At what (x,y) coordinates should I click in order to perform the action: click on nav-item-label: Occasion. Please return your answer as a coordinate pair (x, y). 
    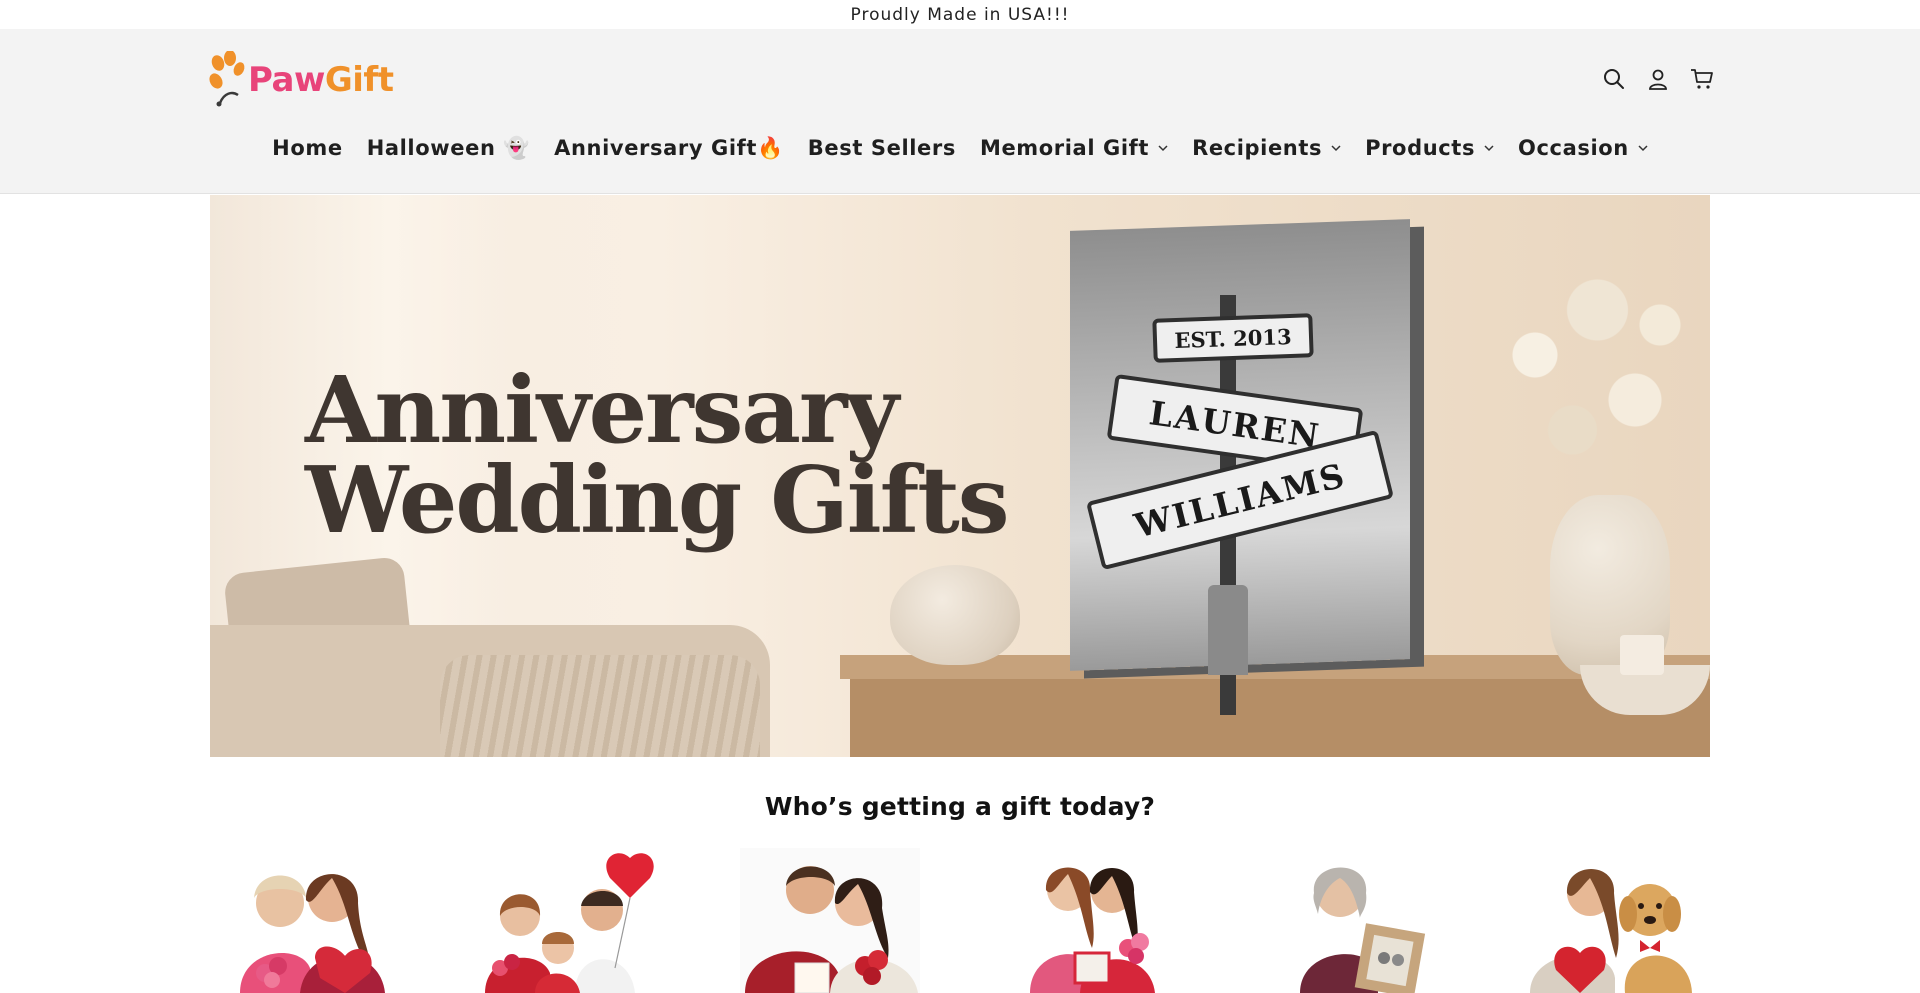
    Looking at the image, I should click on (1573, 148).